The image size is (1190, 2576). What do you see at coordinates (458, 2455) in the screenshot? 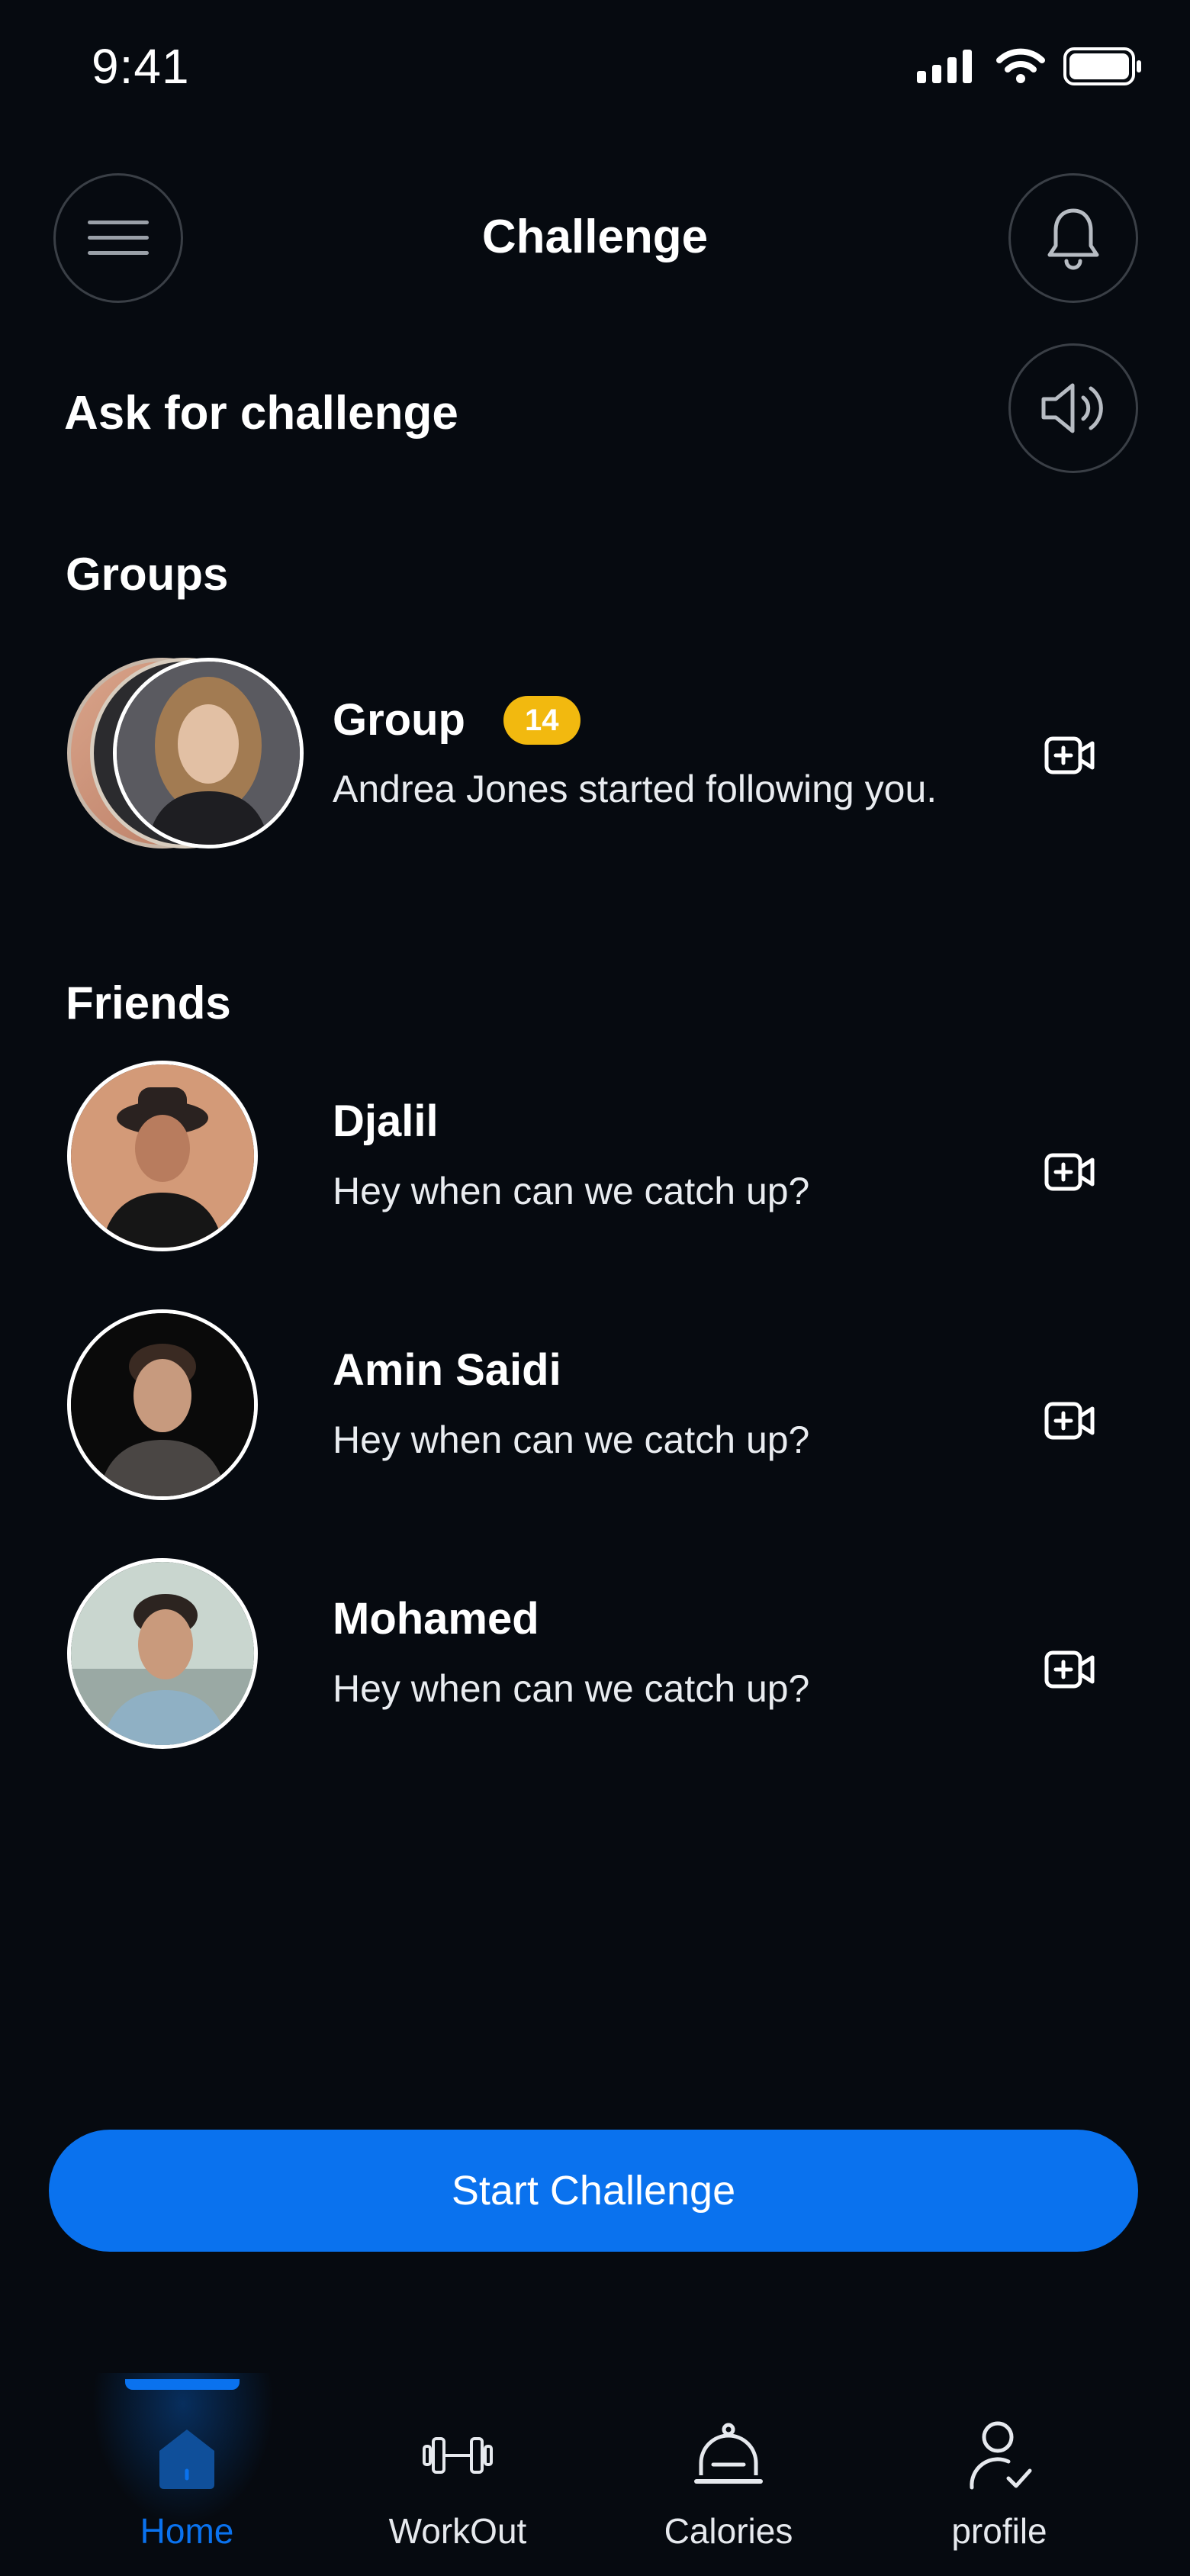
I see `dumbbell-icon` at bounding box center [458, 2455].